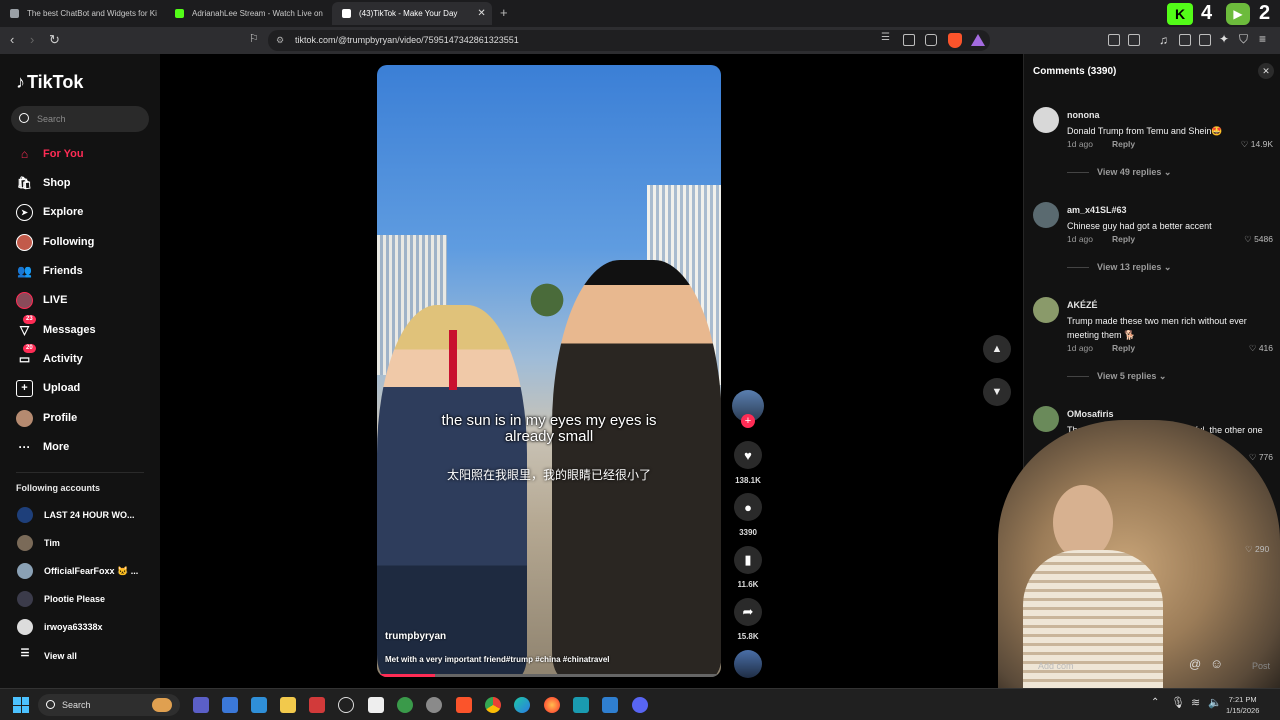 Image resolution: width=1280 pixels, height=720 pixels. What do you see at coordinates (247, 13) in the screenshot?
I see `browser-tab-kick-stream: AdrianahLee Stream - Watch Live on` at bounding box center [247, 13].